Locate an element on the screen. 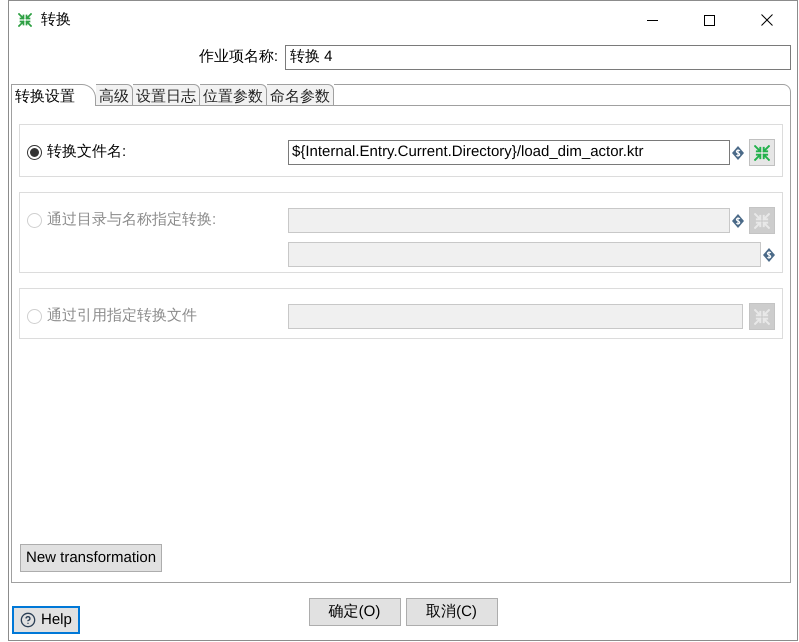  text-field: ${Internal.Entry.Current.Directory}/load_dim_actor.ktr is located at coordinates (509, 152).